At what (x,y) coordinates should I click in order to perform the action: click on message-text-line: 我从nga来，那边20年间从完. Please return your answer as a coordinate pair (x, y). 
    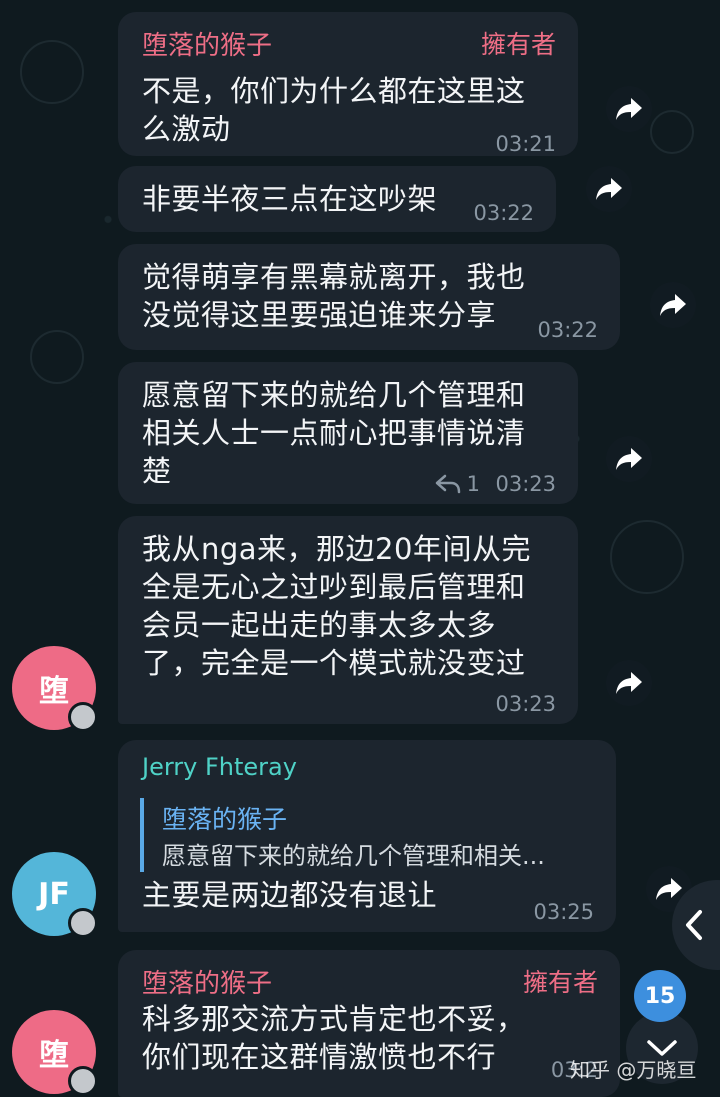
    Looking at the image, I should click on (336, 549).